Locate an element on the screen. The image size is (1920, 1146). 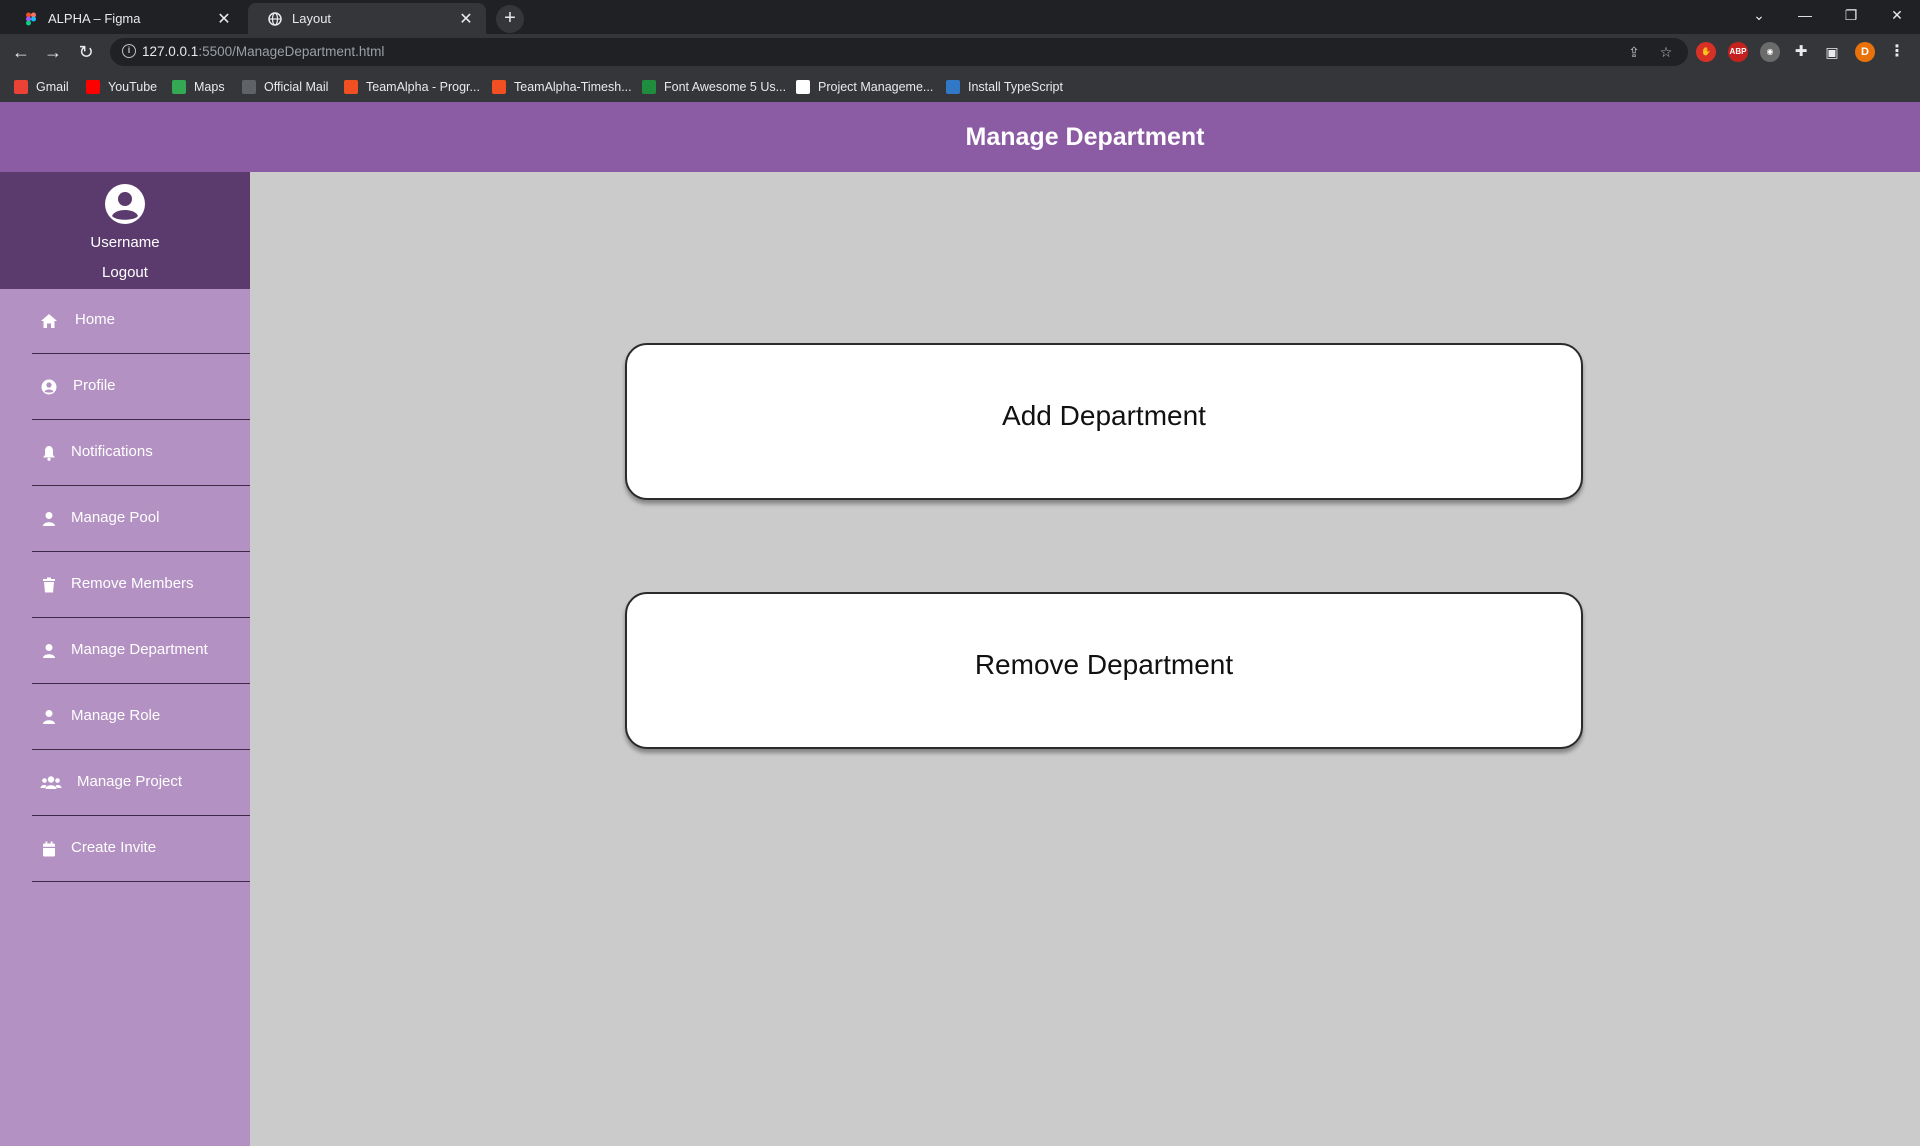
restore-button: ❐ is located at coordinates (1851, 15).